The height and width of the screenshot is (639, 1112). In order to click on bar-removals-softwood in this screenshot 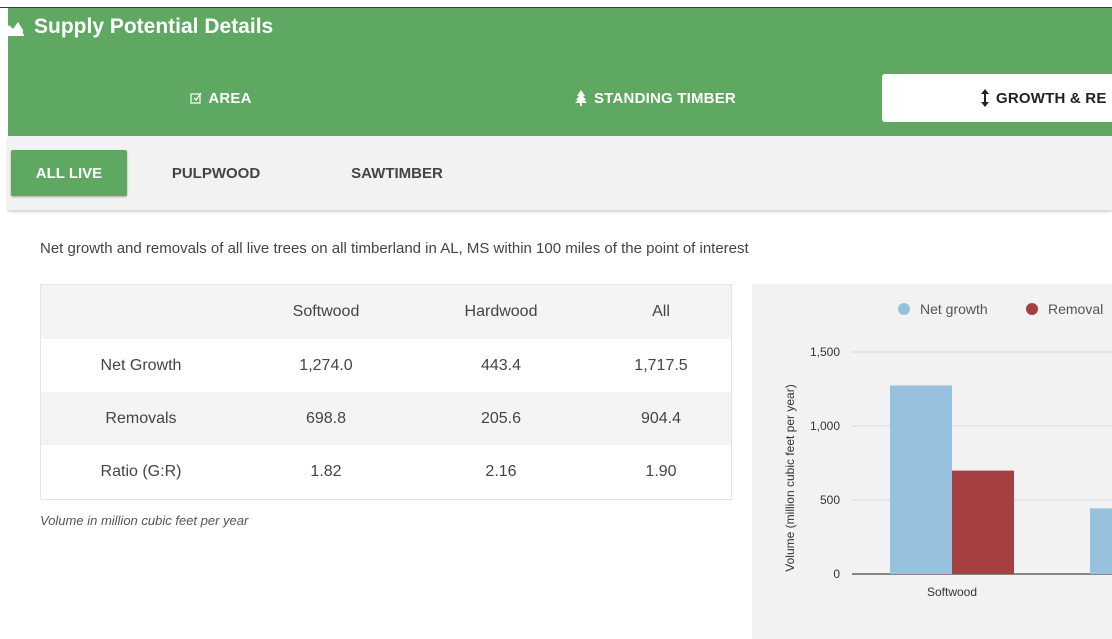, I will do `click(983, 522)`.